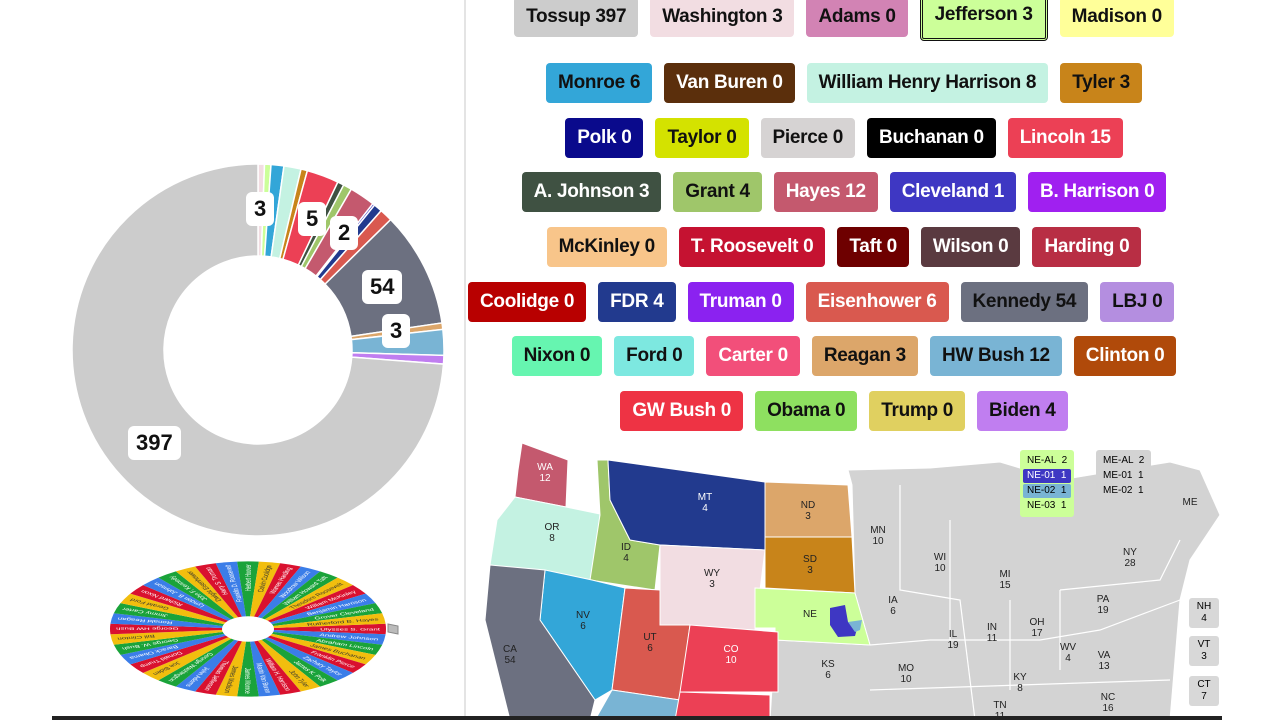 This screenshot has height=720, width=1280. What do you see at coordinates (810, 614) in the screenshot?
I see `state-abbr: NE` at bounding box center [810, 614].